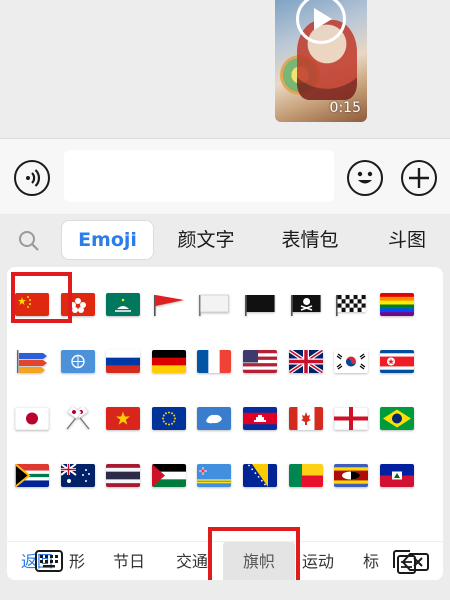 This screenshot has width=450, height=600. I want to click on flag-crossed-flags-icon, so click(78, 418).